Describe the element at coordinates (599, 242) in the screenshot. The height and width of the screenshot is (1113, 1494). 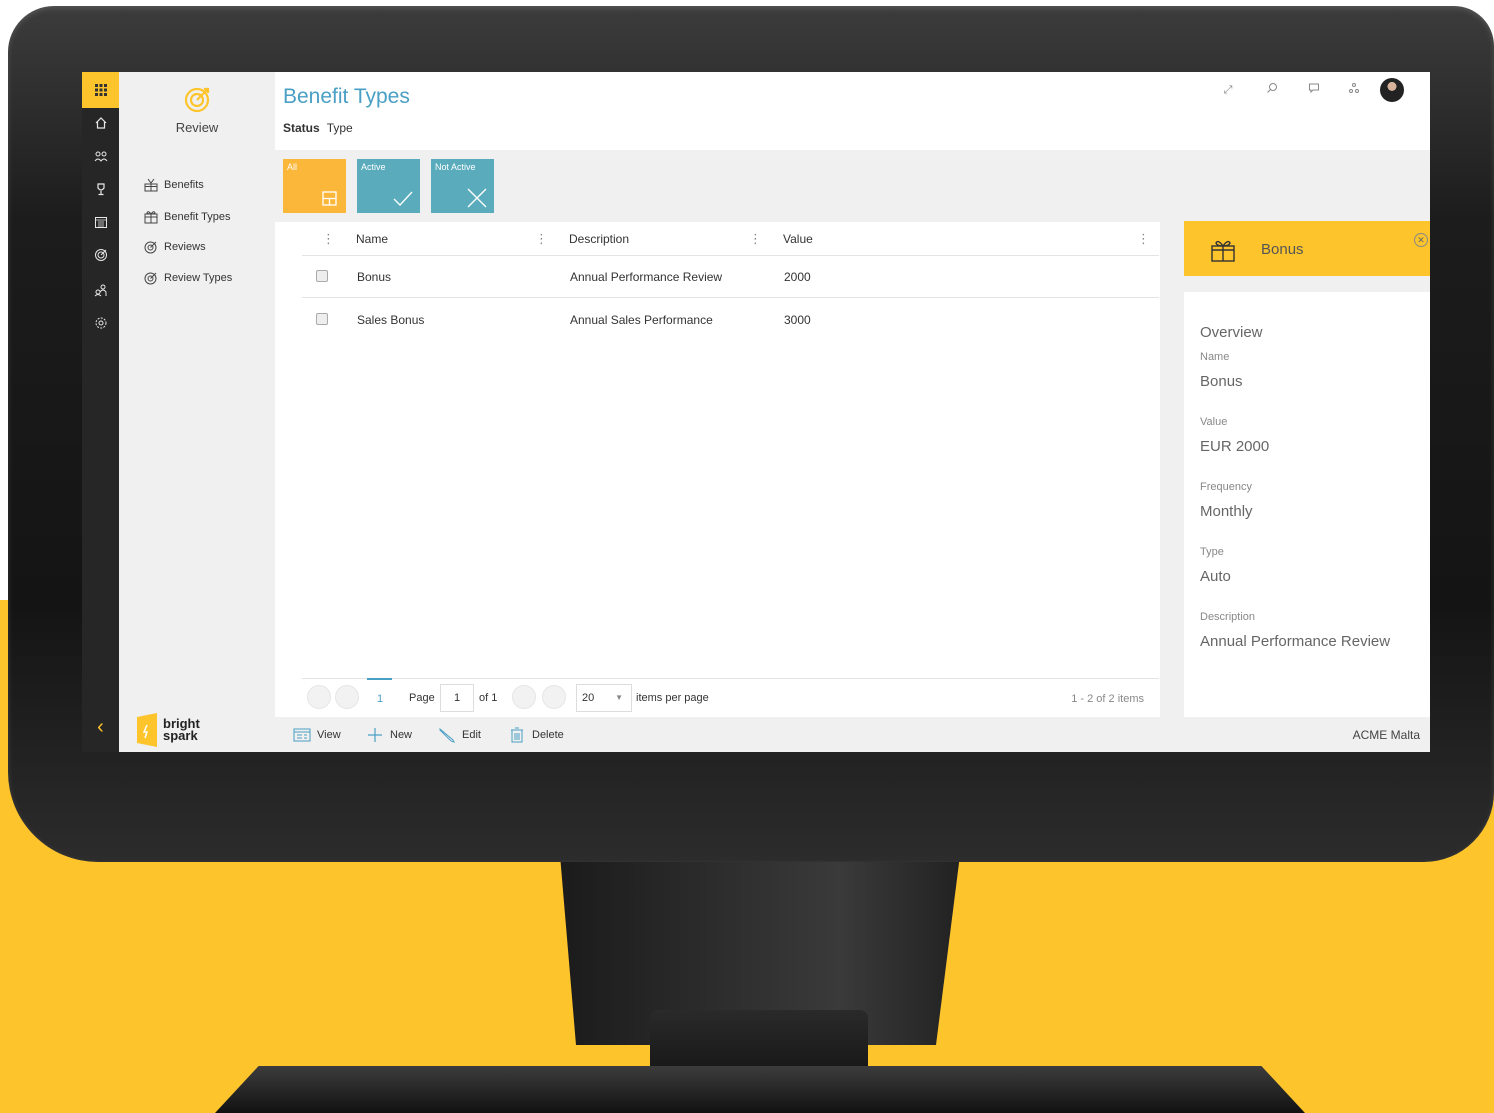
I see `column-header-description: Description` at that location.